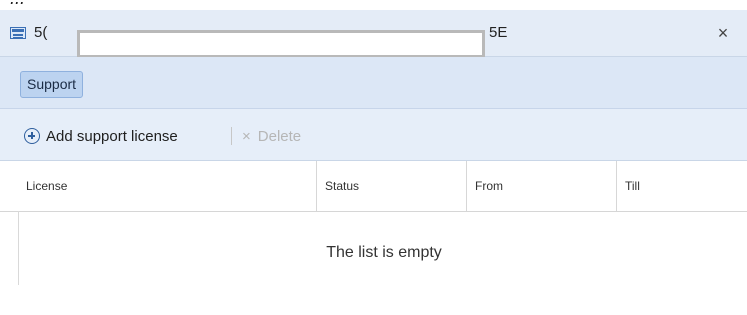 Image resolution: width=747 pixels, height=315 pixels. I want to click on delete-button: × Delete, so click(271, 136).